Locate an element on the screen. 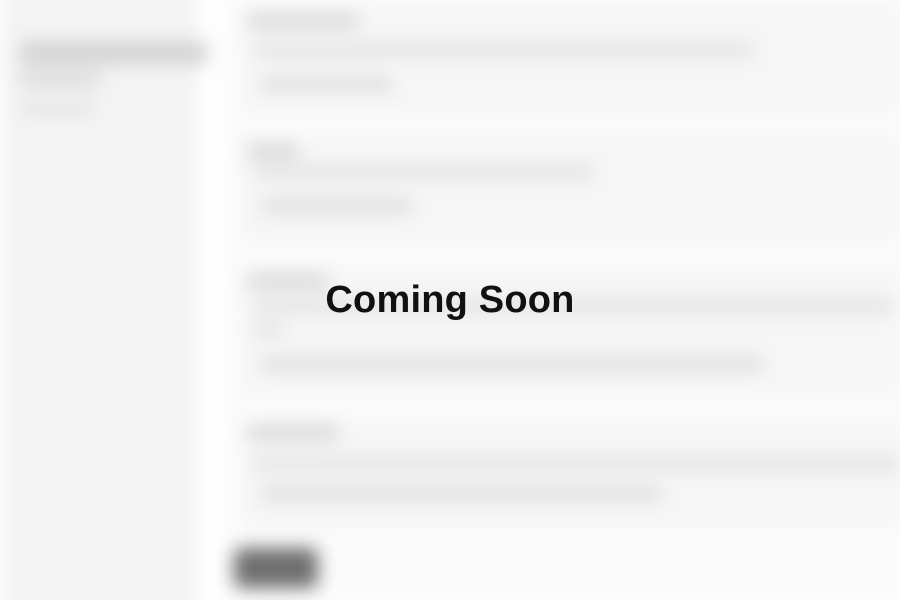  blurred-sidebar-title is located at coordinates (114, 53).